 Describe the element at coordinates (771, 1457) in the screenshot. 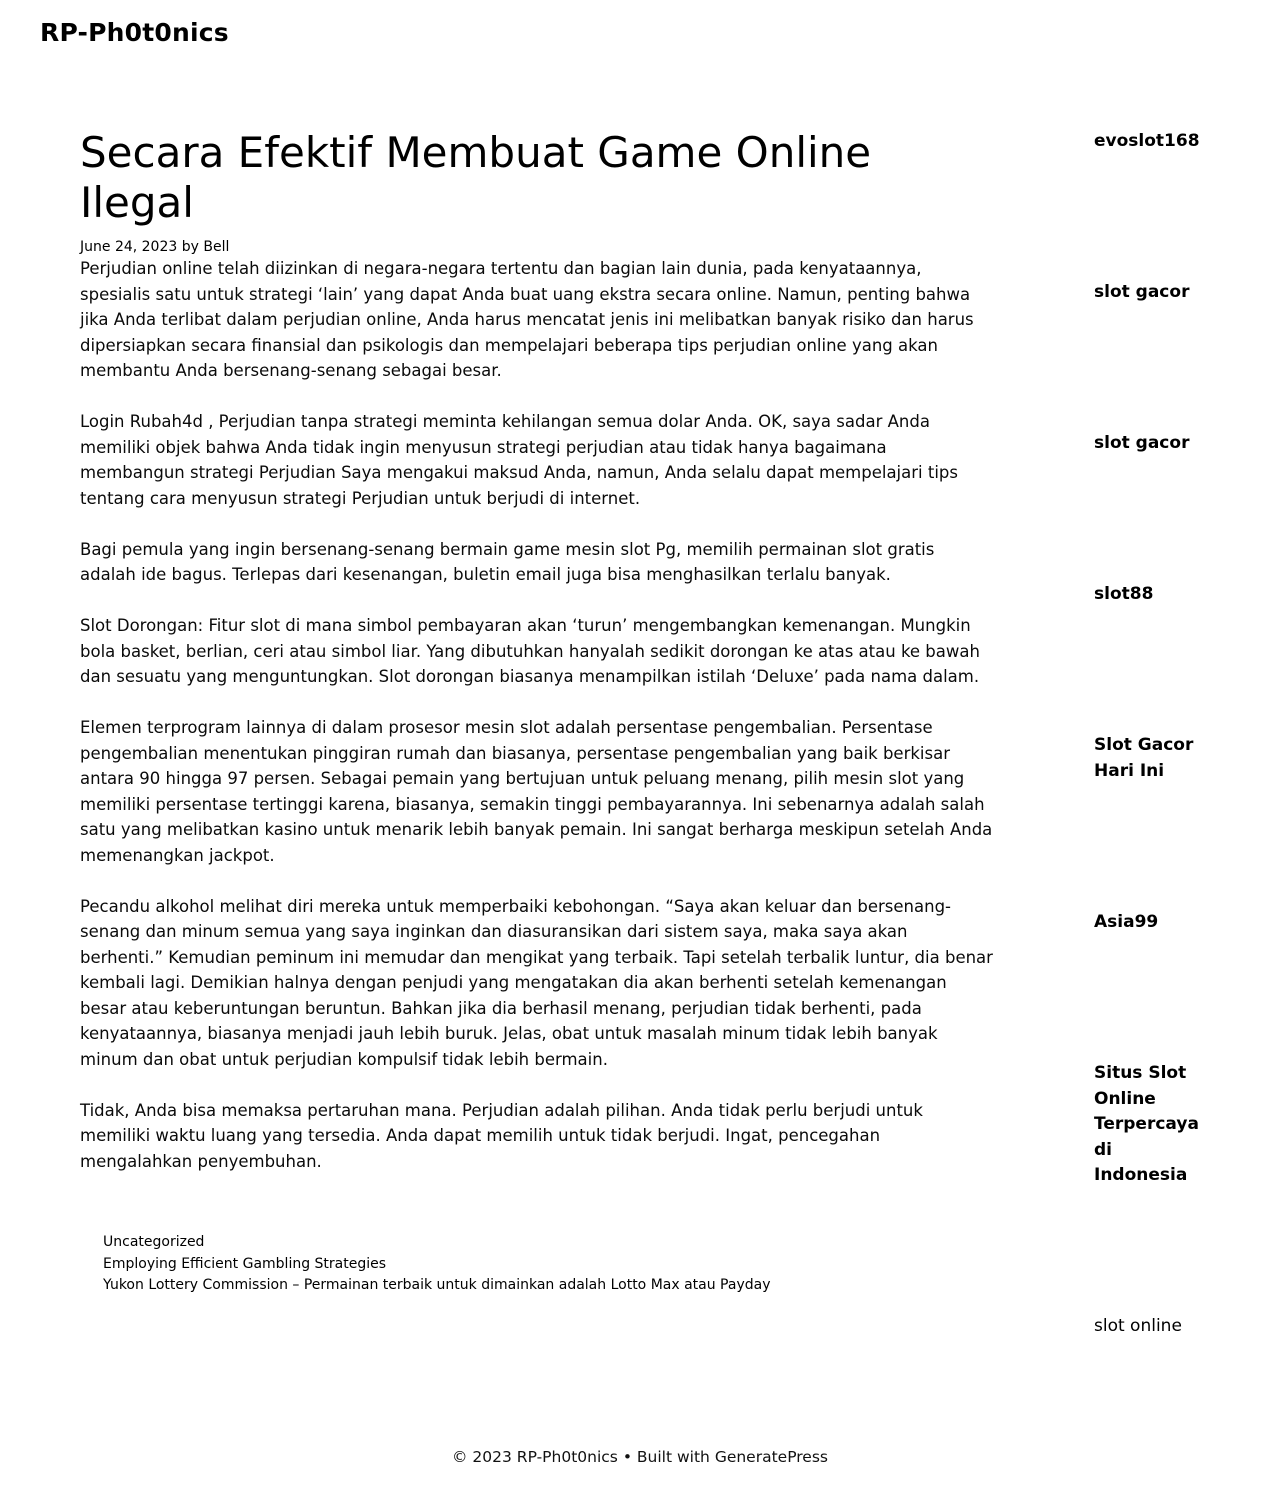

I see `footer-theme-link: GeneratePress` at that location.